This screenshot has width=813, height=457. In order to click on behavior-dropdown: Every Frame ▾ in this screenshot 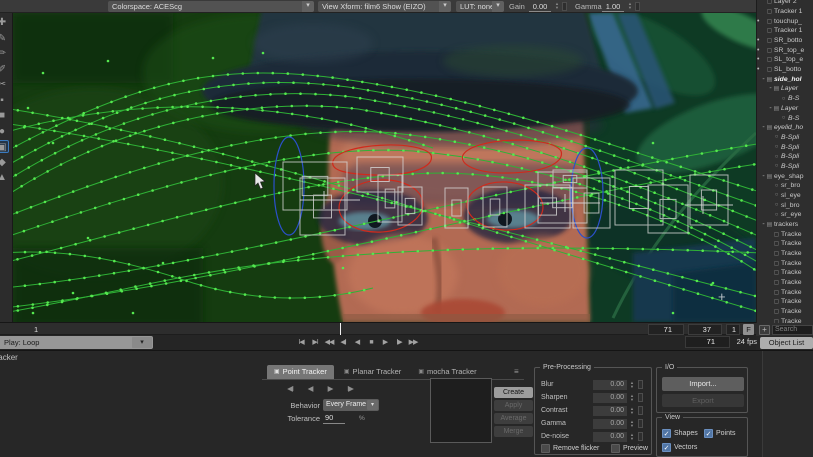, I will do `click(351, 405)`.